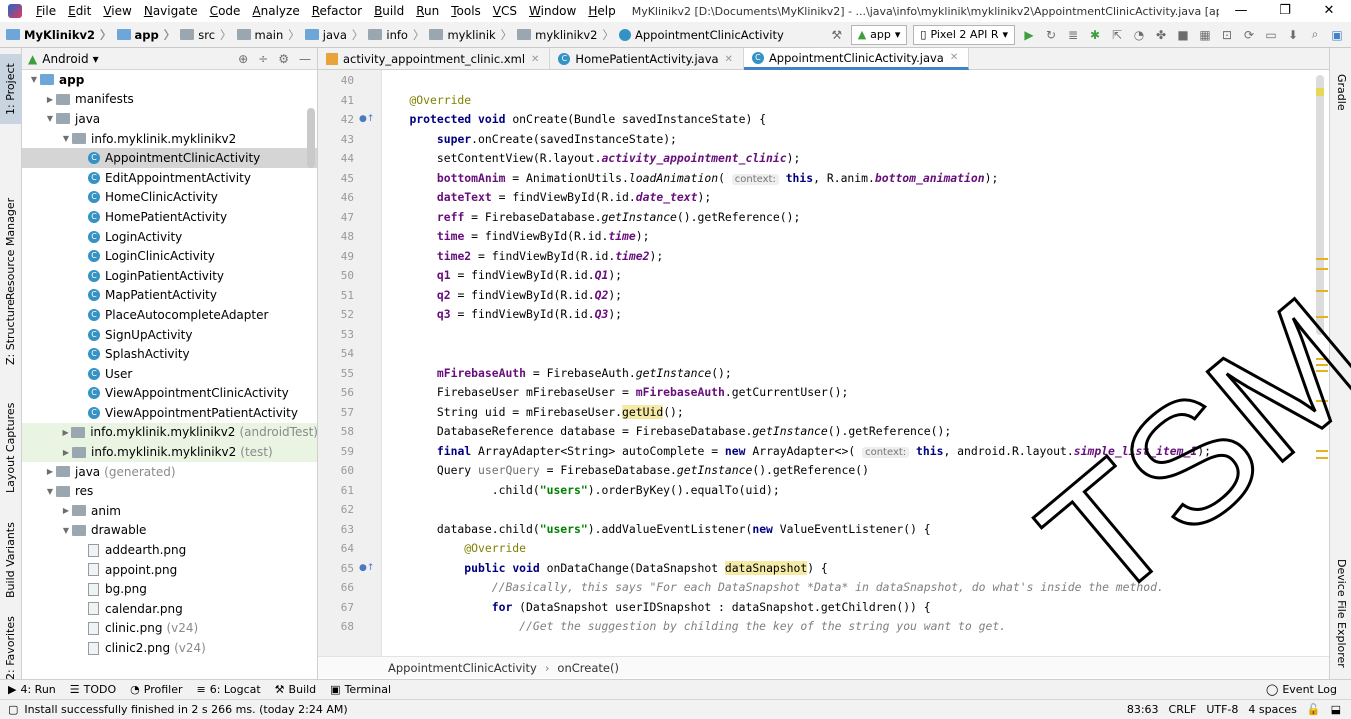  Describe the element at coordinates (169, 158) in the screenshot. I see `tree-item: C AppointmentClinicActivity` at that location.